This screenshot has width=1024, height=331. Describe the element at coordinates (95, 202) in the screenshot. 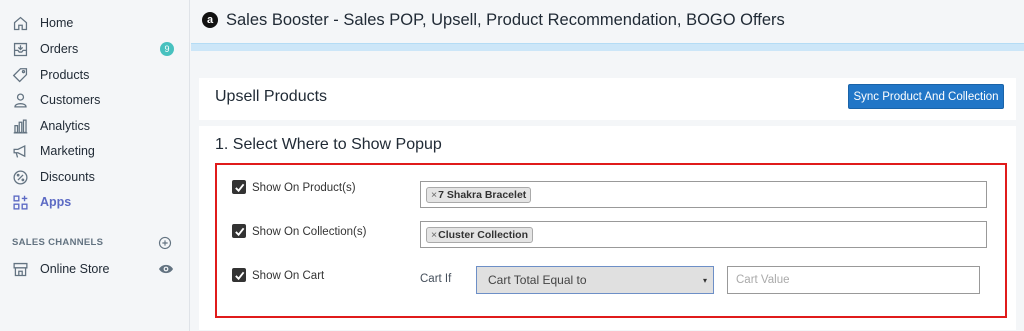

I see `sidebar-item-apps: Apps` at that location.